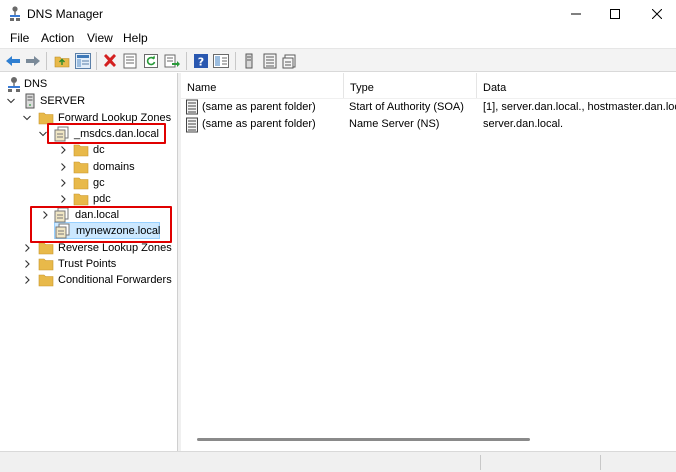  Describe the element at coordinates (36, 84) in the screenshot. I see `tree-label: DNS` at that location.